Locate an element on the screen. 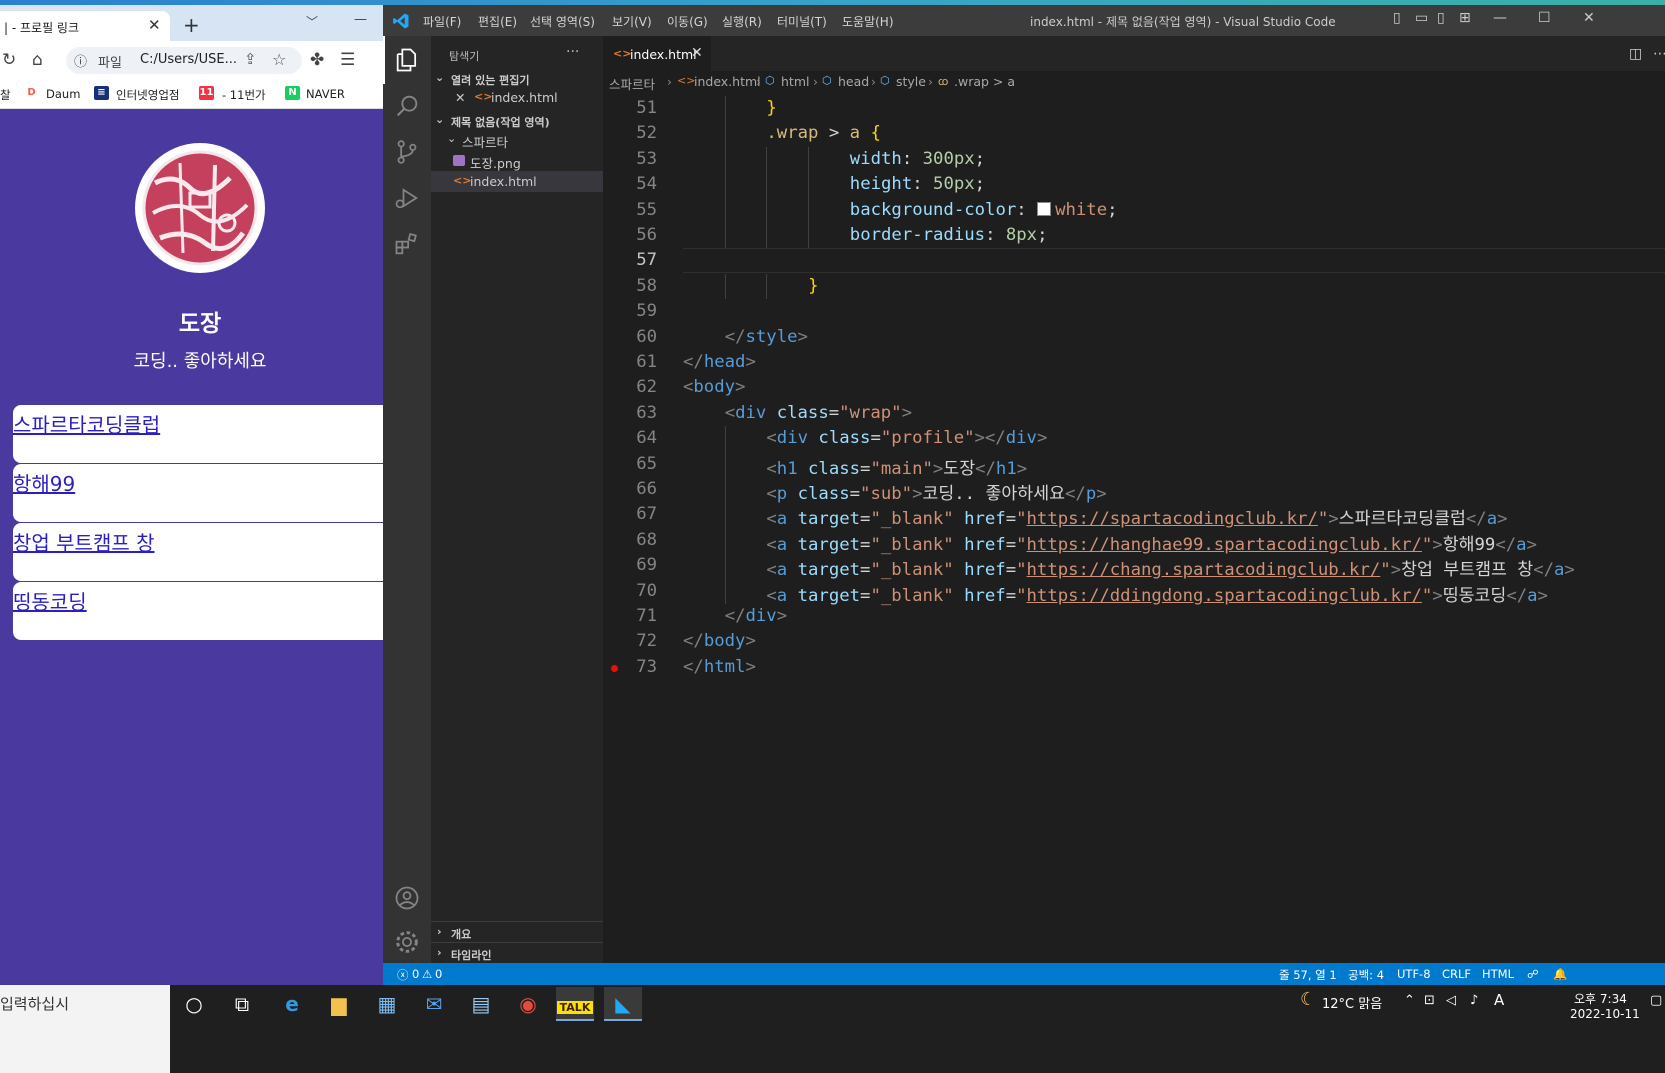 Image resolution: width=1665 pixels, height=1073 pixels. taskbar-search-box: 입력하십시 is located at coordinates (85, 1029).